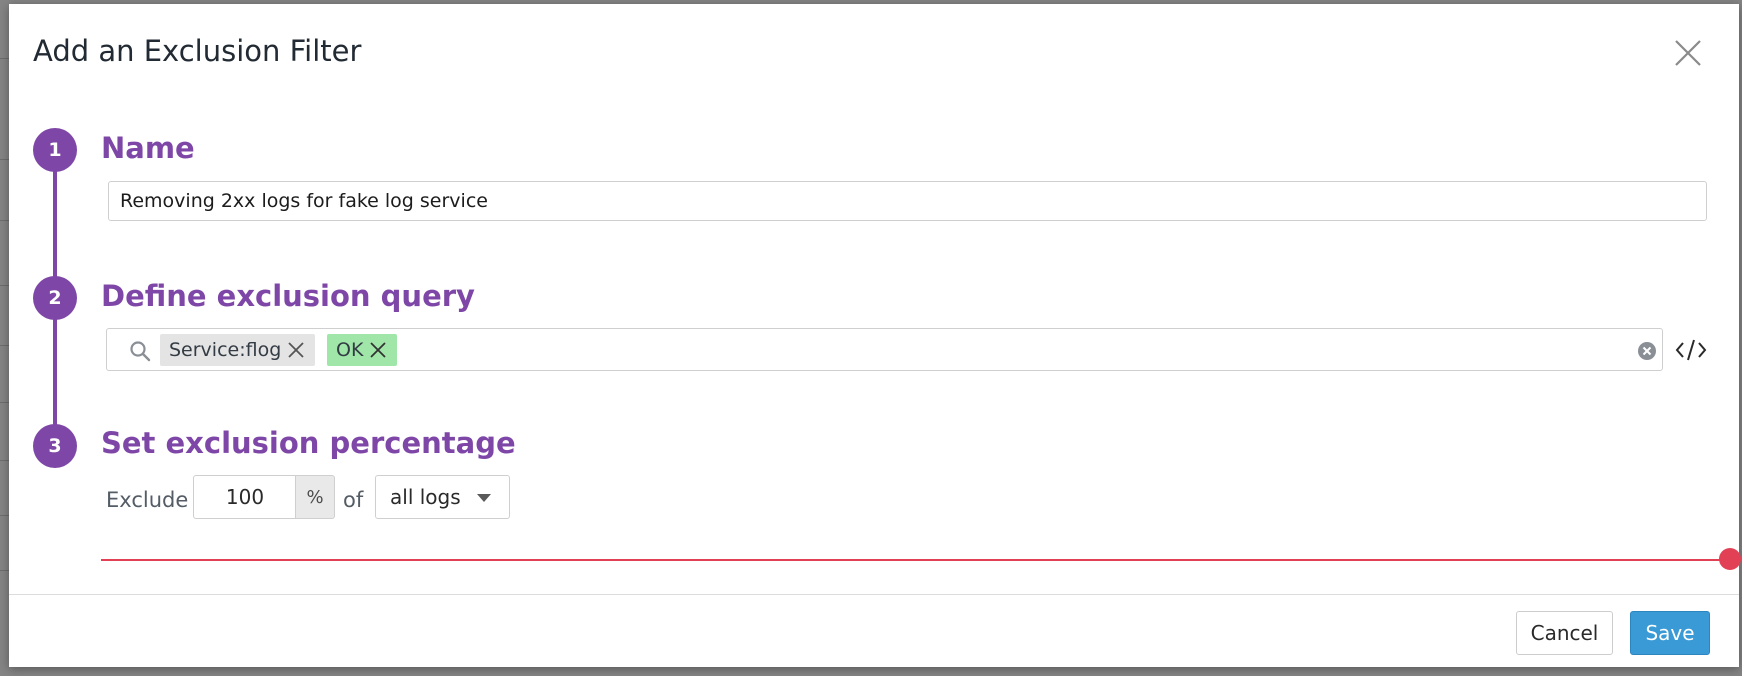  Describe the element at coordinates (55, 446) in the screenshot. I see `step-number-3: 3` at that location.